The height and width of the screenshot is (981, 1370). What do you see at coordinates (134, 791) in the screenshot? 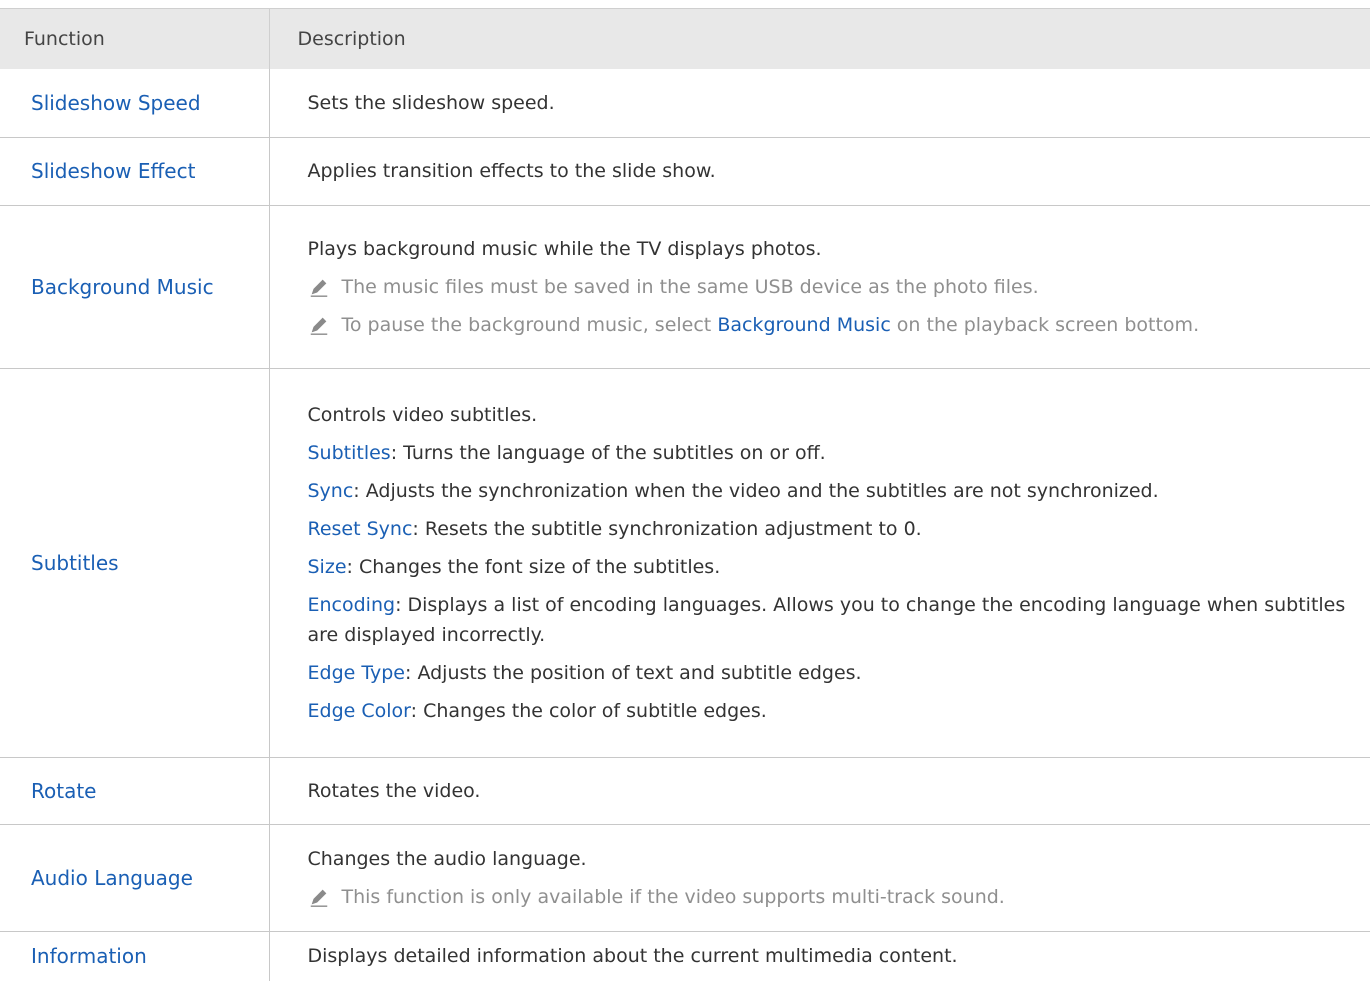
I see `function-name: Rotate` at bounding box center [134, 791].